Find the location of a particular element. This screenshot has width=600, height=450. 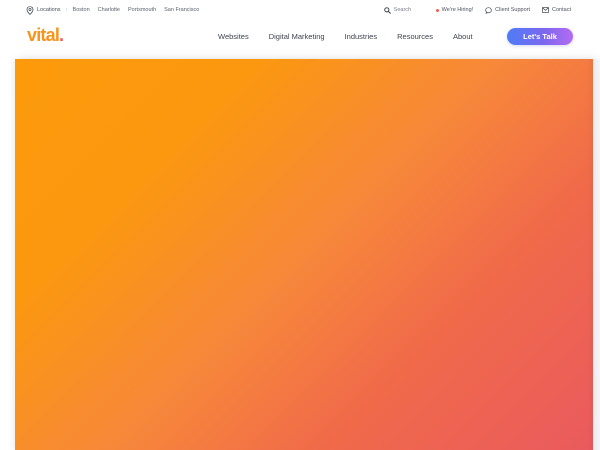

page-right-margin is located at coordinates (596, 254).